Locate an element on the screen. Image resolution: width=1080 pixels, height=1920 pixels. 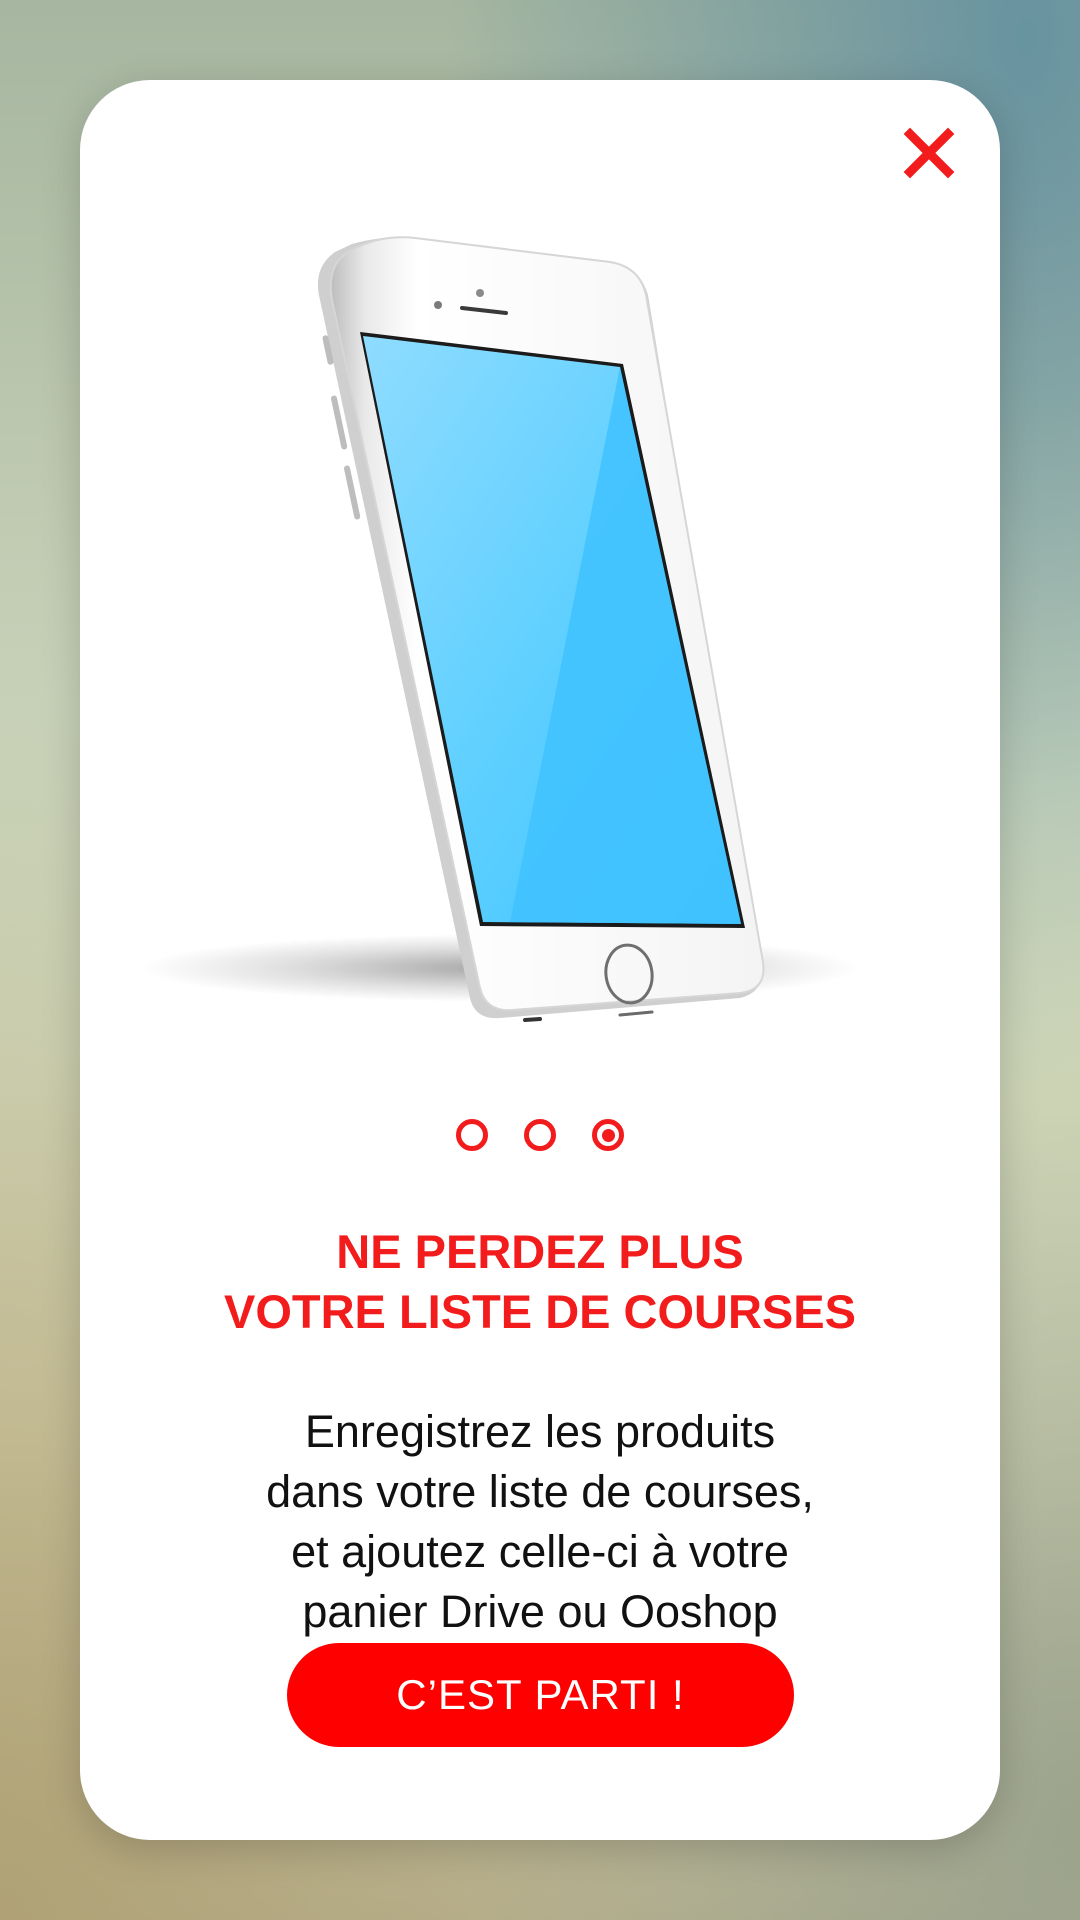
carousel-indicator is located at coordinates (540, 1135).